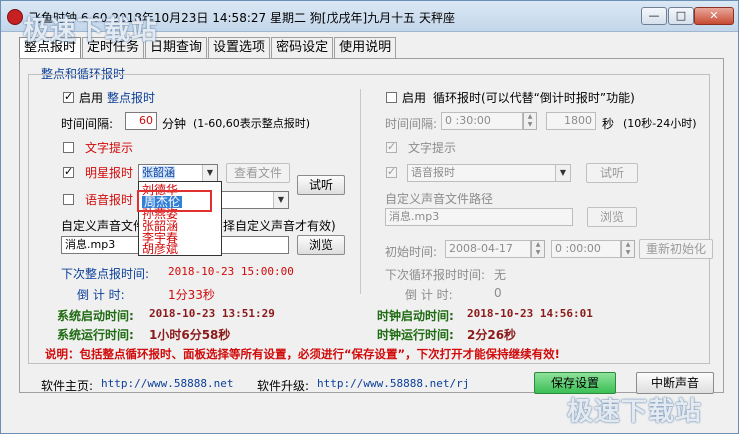  What do you see at coordinates (302, 47) in the screenshot?
I see `tab-password: 密码设定` at bounding box center [302, 47].